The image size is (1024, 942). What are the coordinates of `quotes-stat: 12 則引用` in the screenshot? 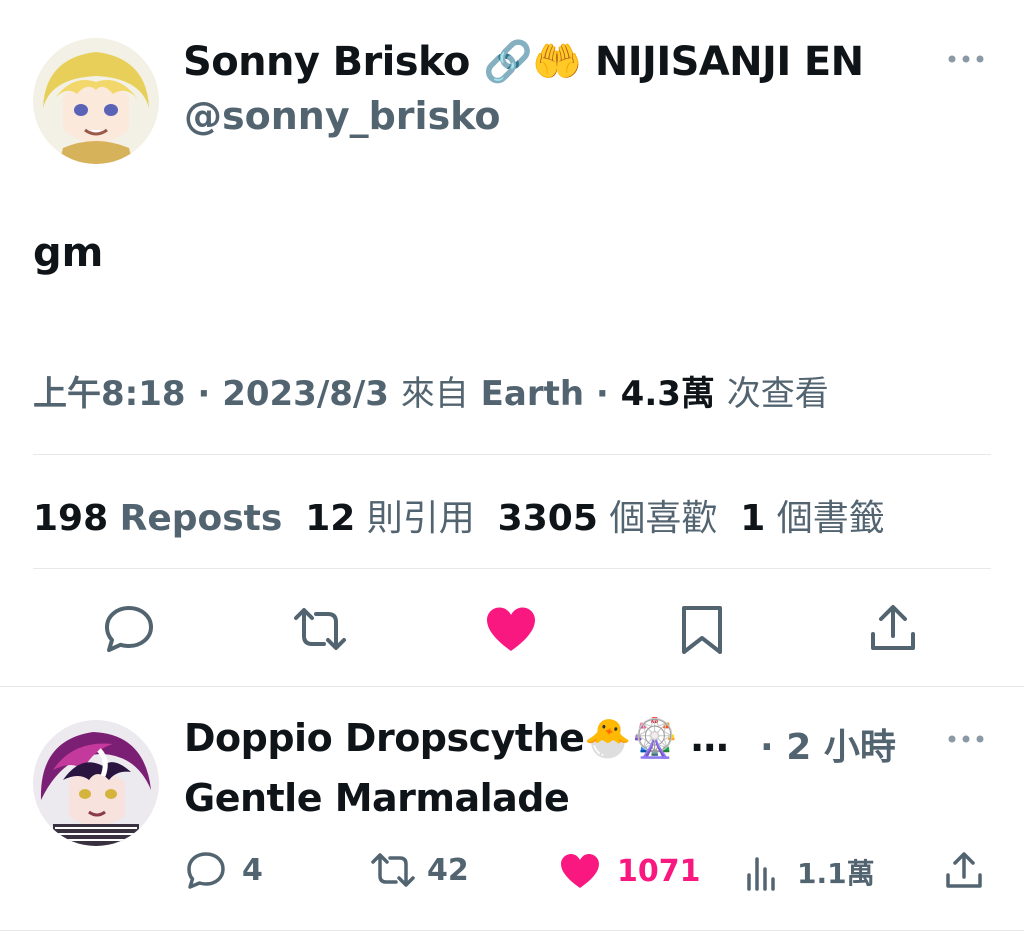 It's located at (390, 518).